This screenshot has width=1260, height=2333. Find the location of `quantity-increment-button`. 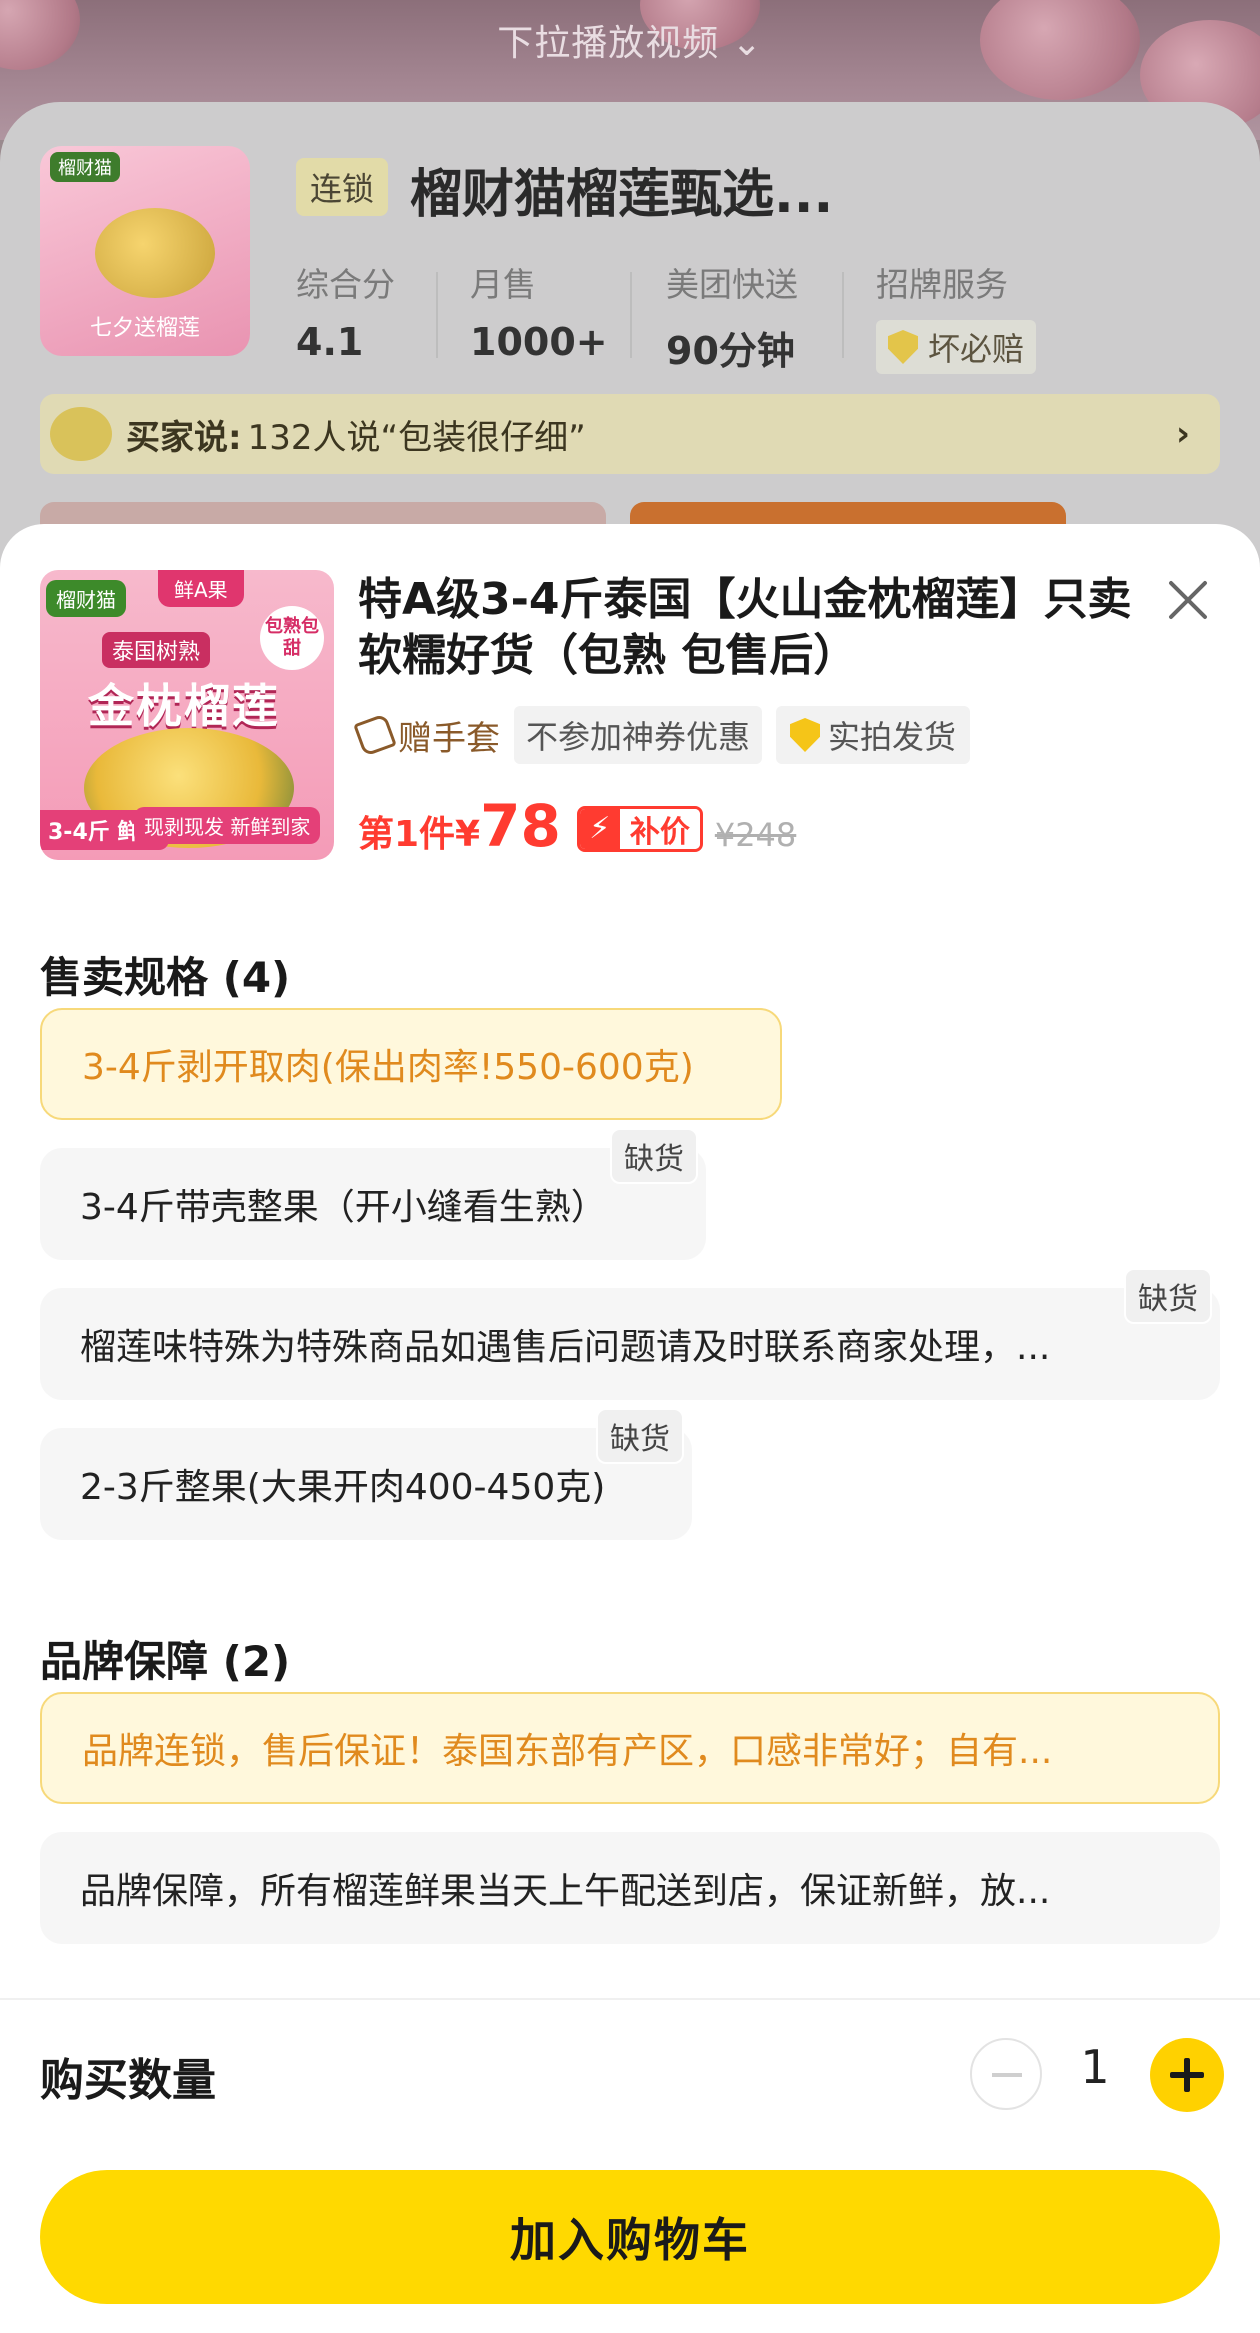

quantity-increment-button is located at coordinates (1187, 2075).